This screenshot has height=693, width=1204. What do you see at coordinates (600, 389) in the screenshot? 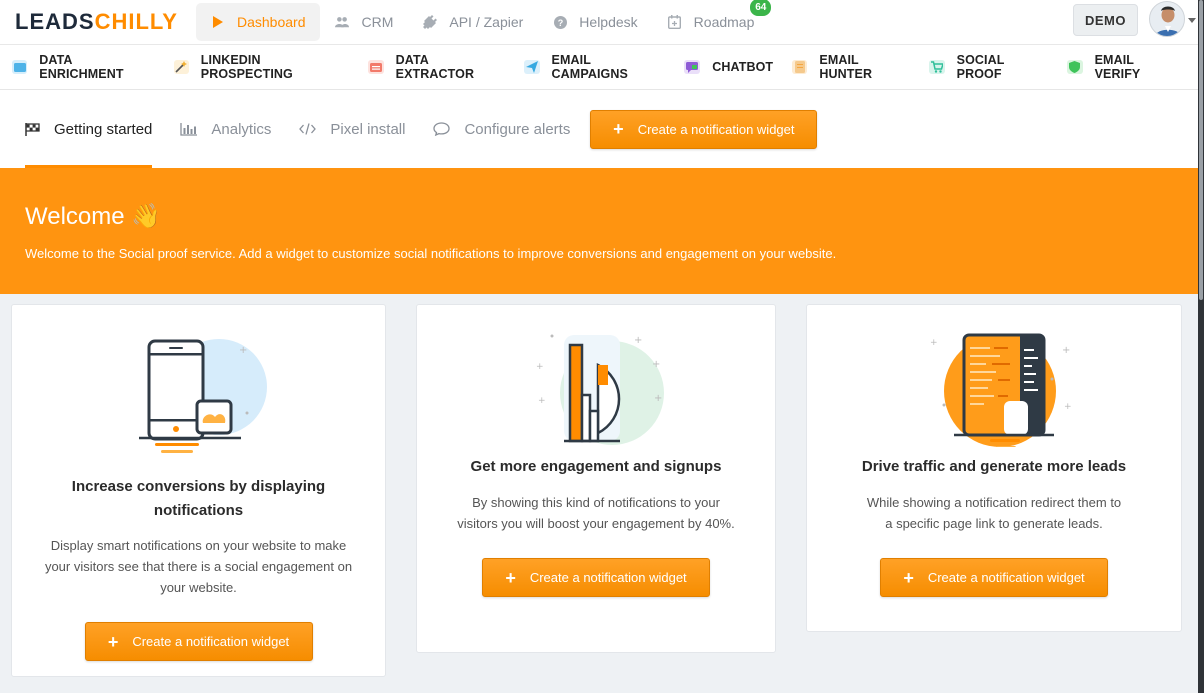
I see `bar-chart-illustration-icon: + + + + +` at bounding box center [600, 389].